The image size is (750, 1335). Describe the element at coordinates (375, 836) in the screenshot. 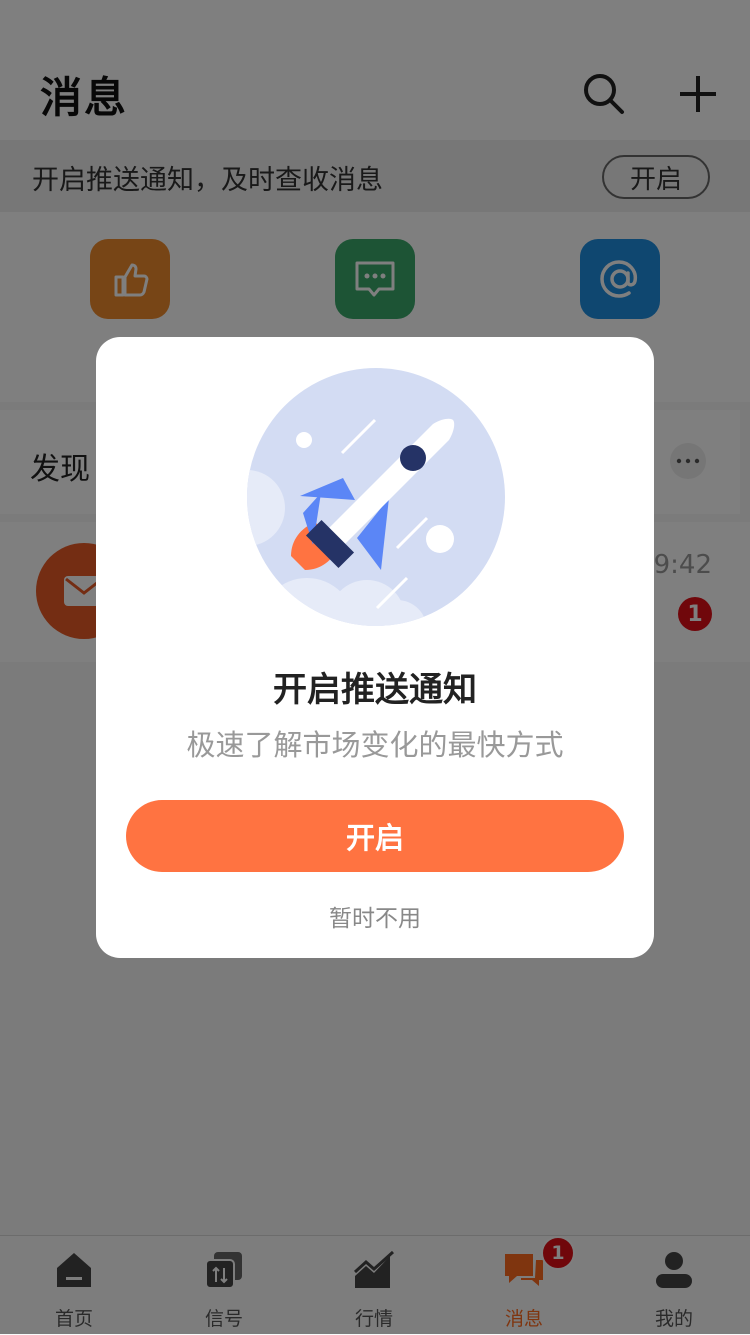

I see `enable-push-button: 开启` at that location.